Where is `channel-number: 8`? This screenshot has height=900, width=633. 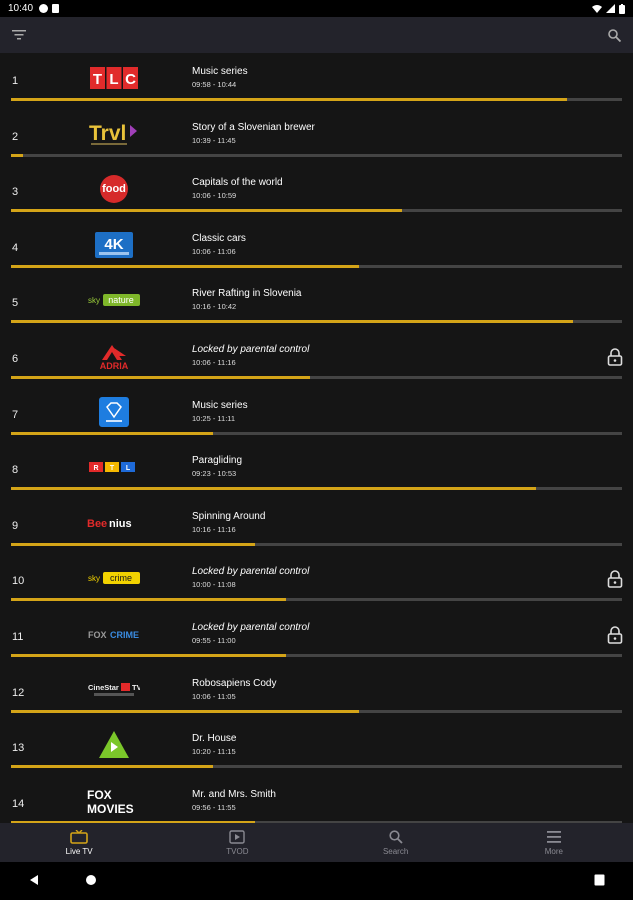 channel-number: 8 is located at coordinates (15, 470).